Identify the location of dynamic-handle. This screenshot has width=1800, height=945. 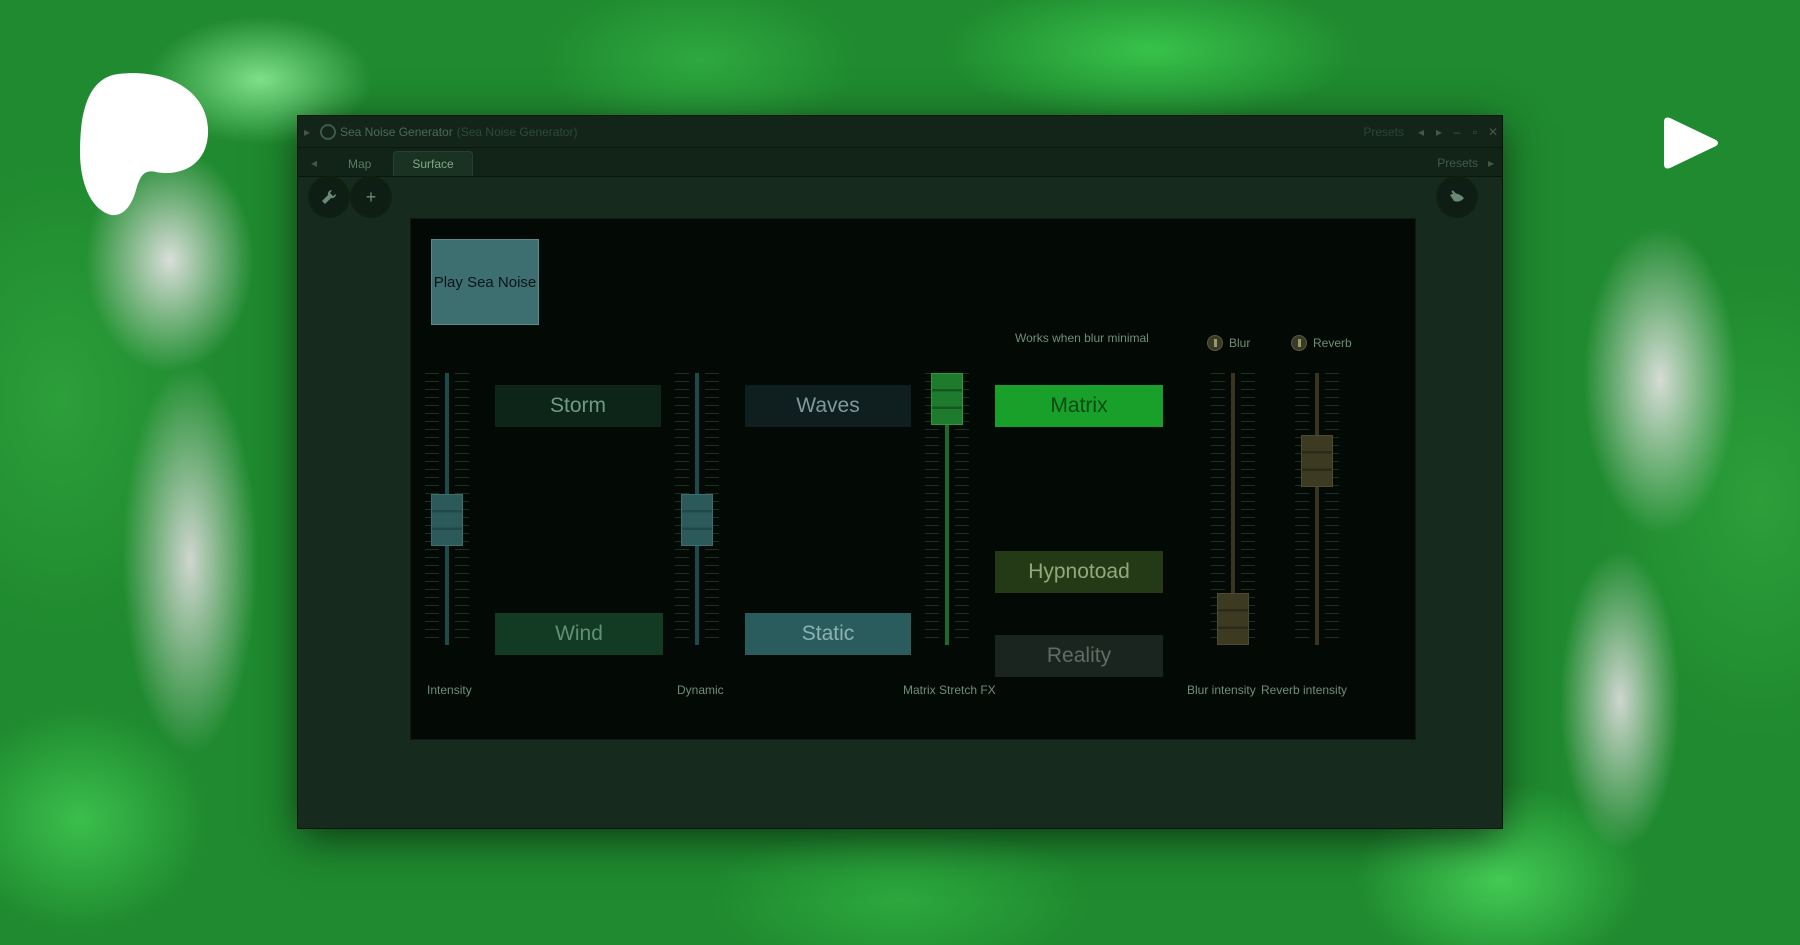
(697, 520).